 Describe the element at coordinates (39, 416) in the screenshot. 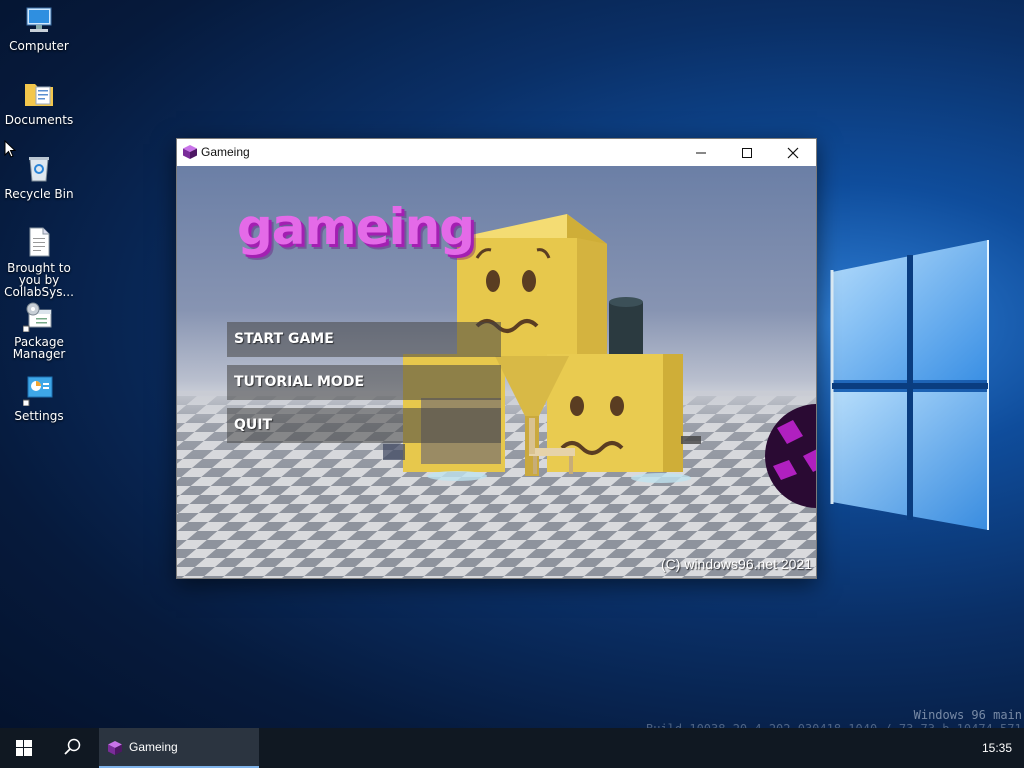

I see `desktop-icon-label: Settings` at that location.